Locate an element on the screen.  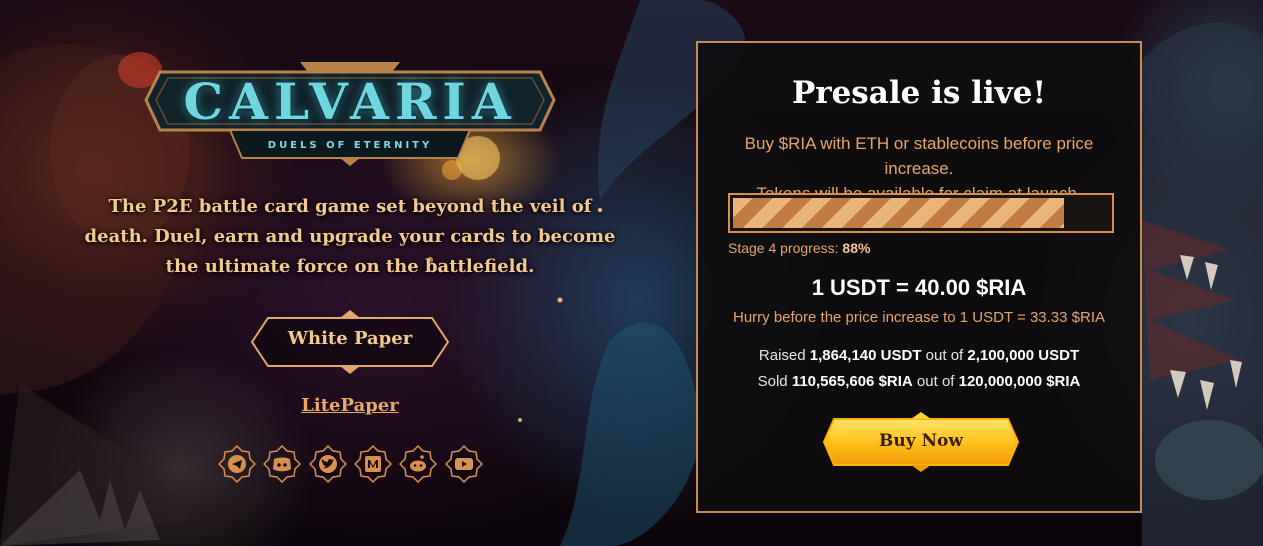
buy-now-label: Buy Now is located at coordinates (921, 441).